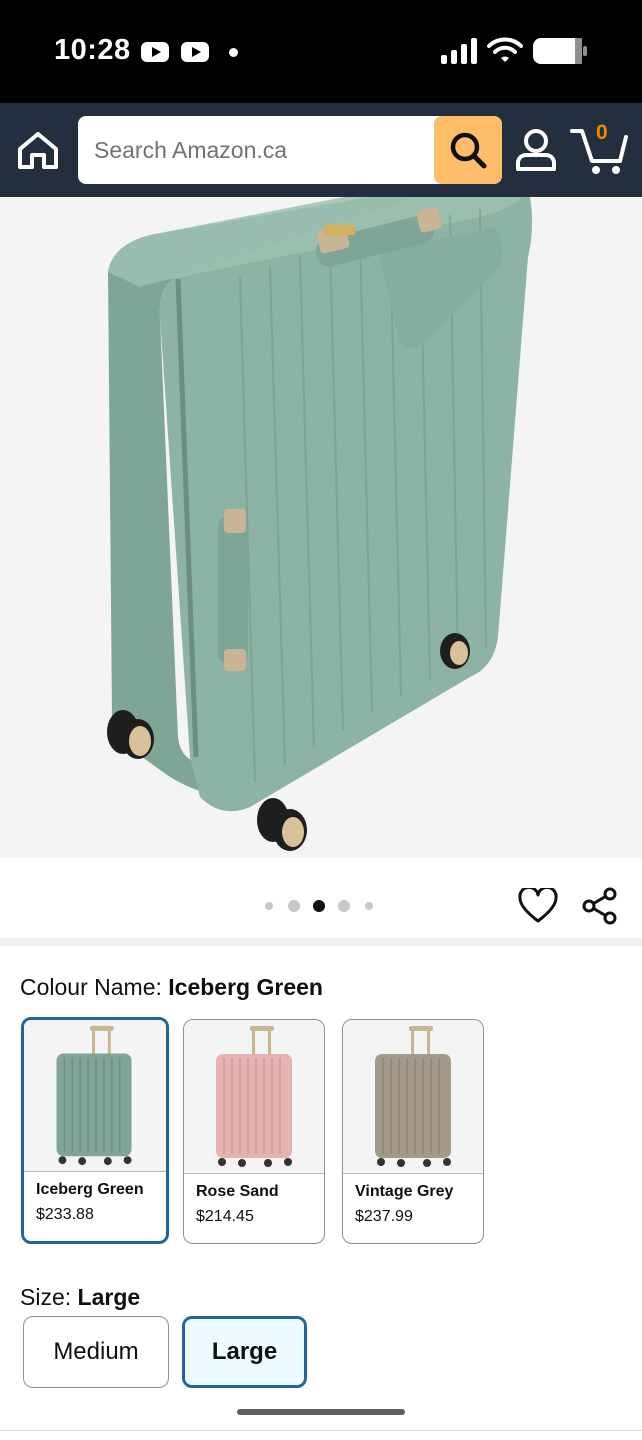 The image size is (642, 1440). I want to click on swatch-price: $237.99, so click(384, 1216).